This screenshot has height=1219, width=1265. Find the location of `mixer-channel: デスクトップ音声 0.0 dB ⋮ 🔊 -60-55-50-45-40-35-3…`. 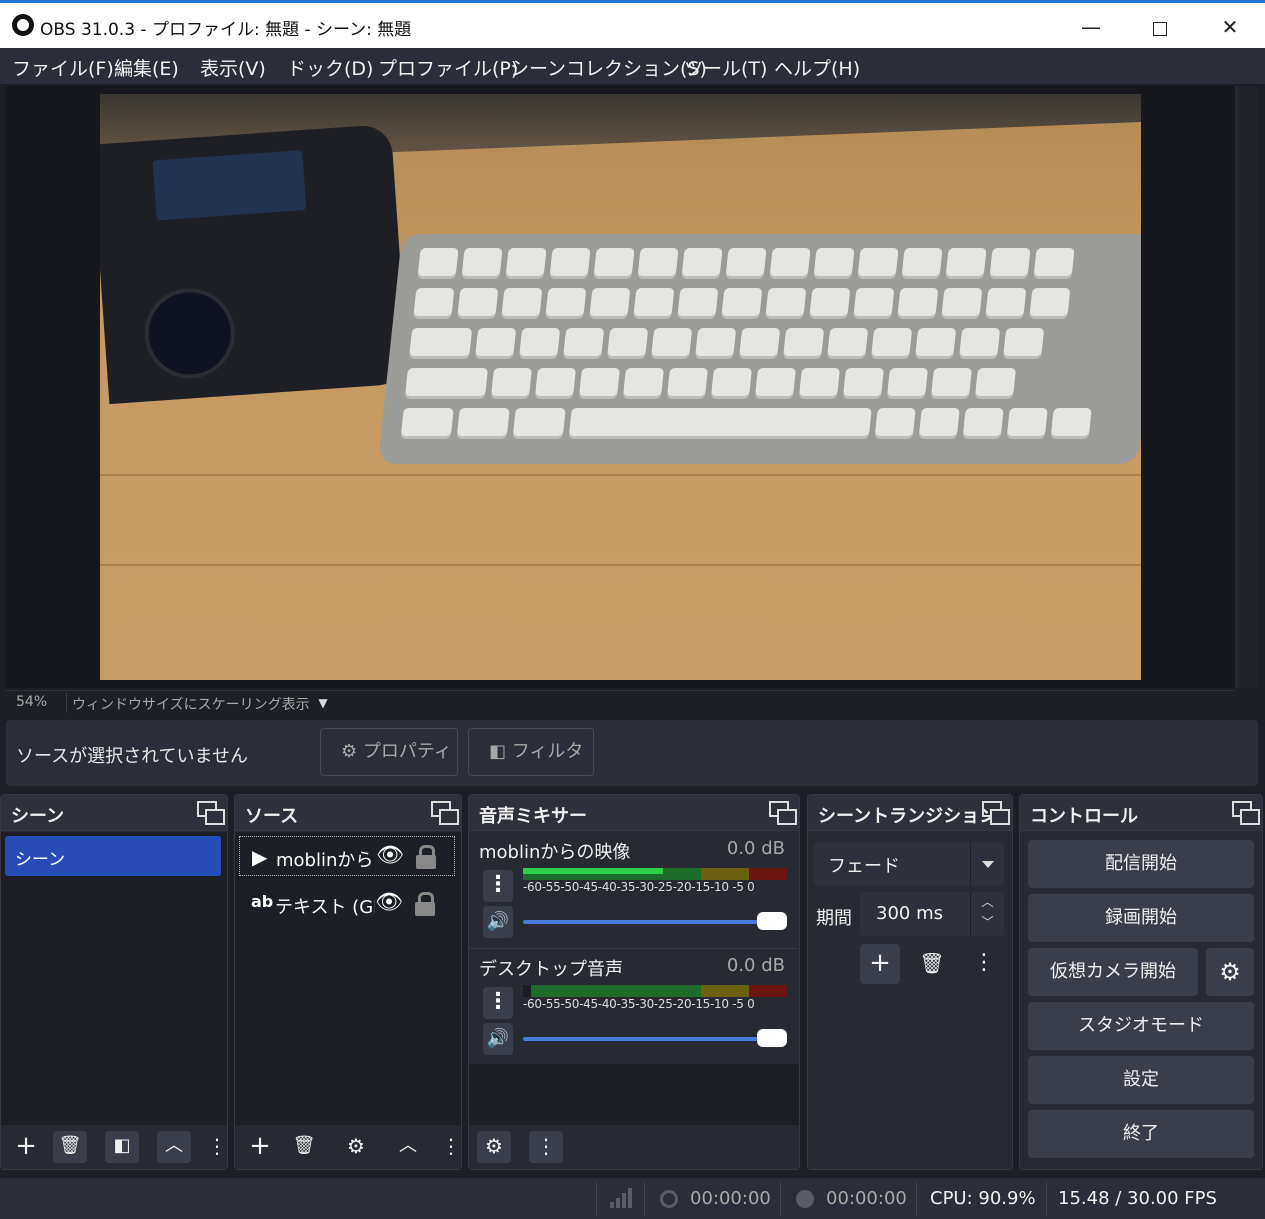

mixer-channel: デスクトップ音声 0.0 dB ⋮ 🔊 -60-55-50-45-40-35-3… is located at coordinates (633, 1006).